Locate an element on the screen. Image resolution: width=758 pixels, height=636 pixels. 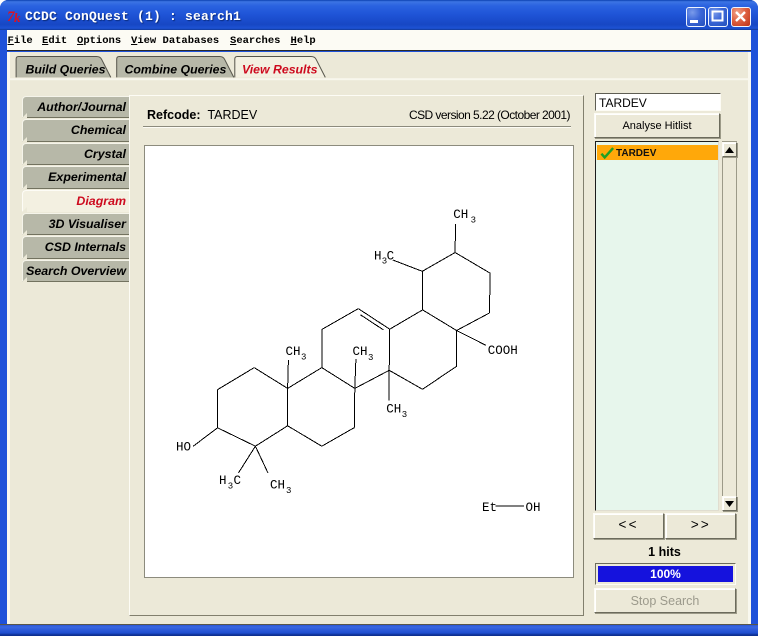
svg-text: Et is located at coordinates (489, 508).